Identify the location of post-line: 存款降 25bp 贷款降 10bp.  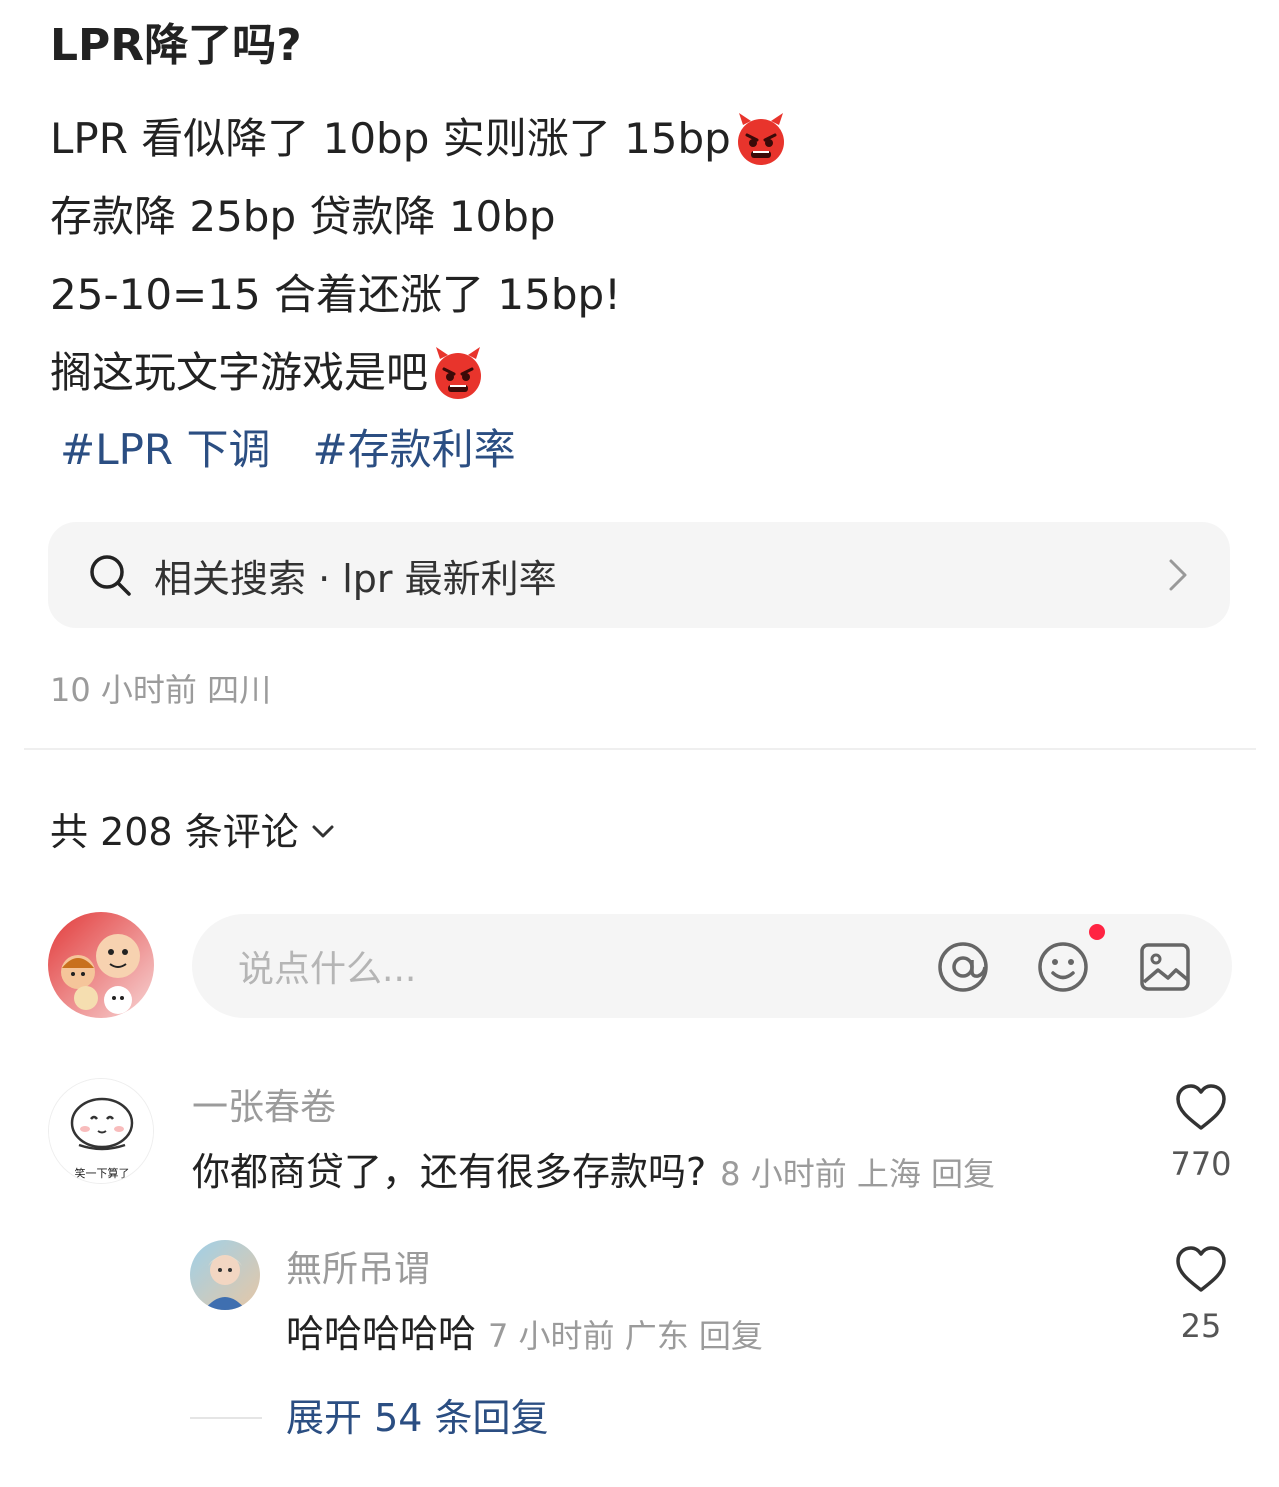
(419, 217).